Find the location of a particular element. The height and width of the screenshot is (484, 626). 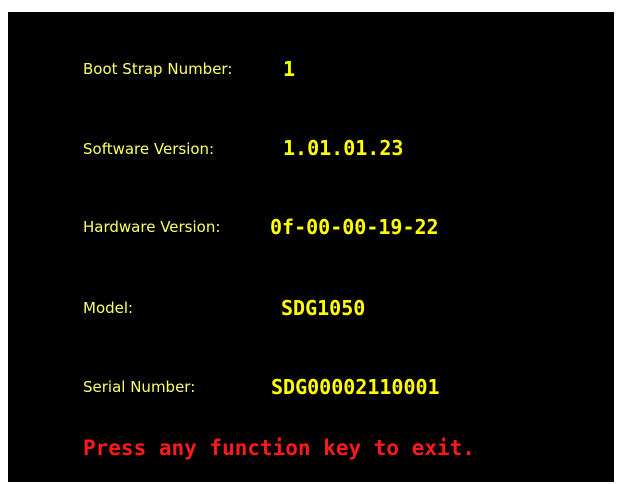

boot-strap-number-value: 1 is located at coordinates (289, 69).